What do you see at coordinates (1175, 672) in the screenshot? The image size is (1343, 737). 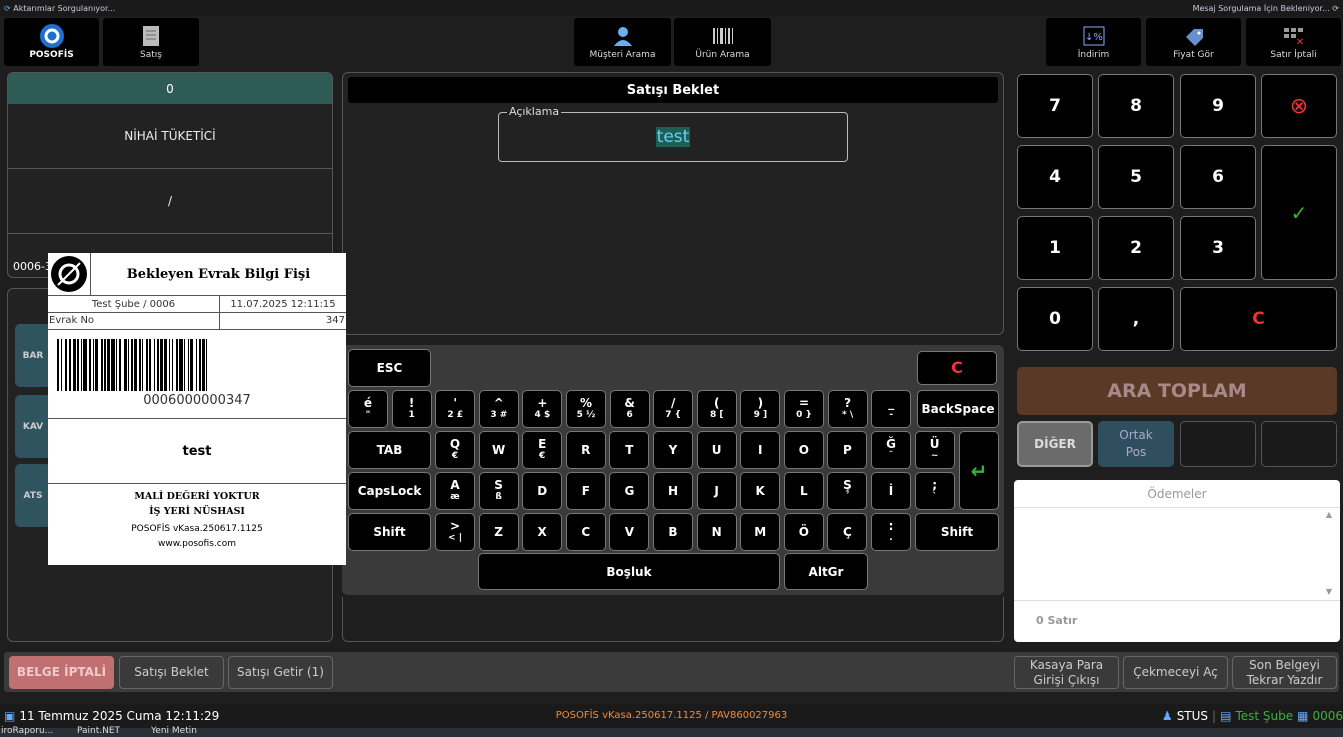 I see `cekmece-ac-button: Çekmeceyi Aç` at bounding box center [1175, 672].